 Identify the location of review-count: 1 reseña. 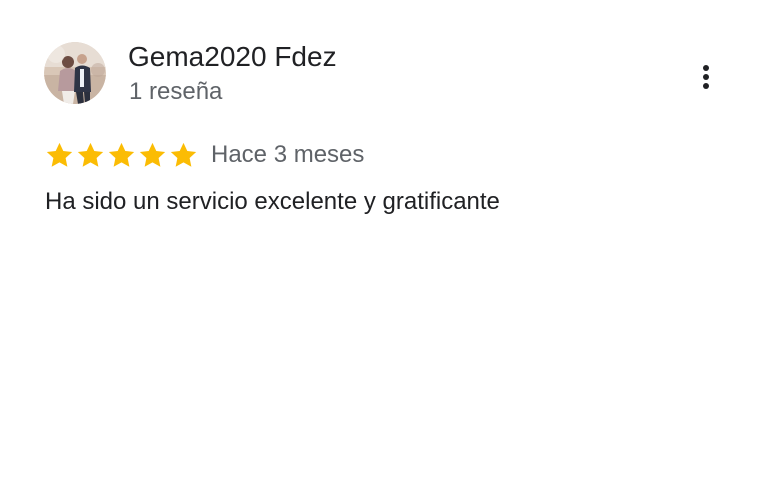
(175, 92).